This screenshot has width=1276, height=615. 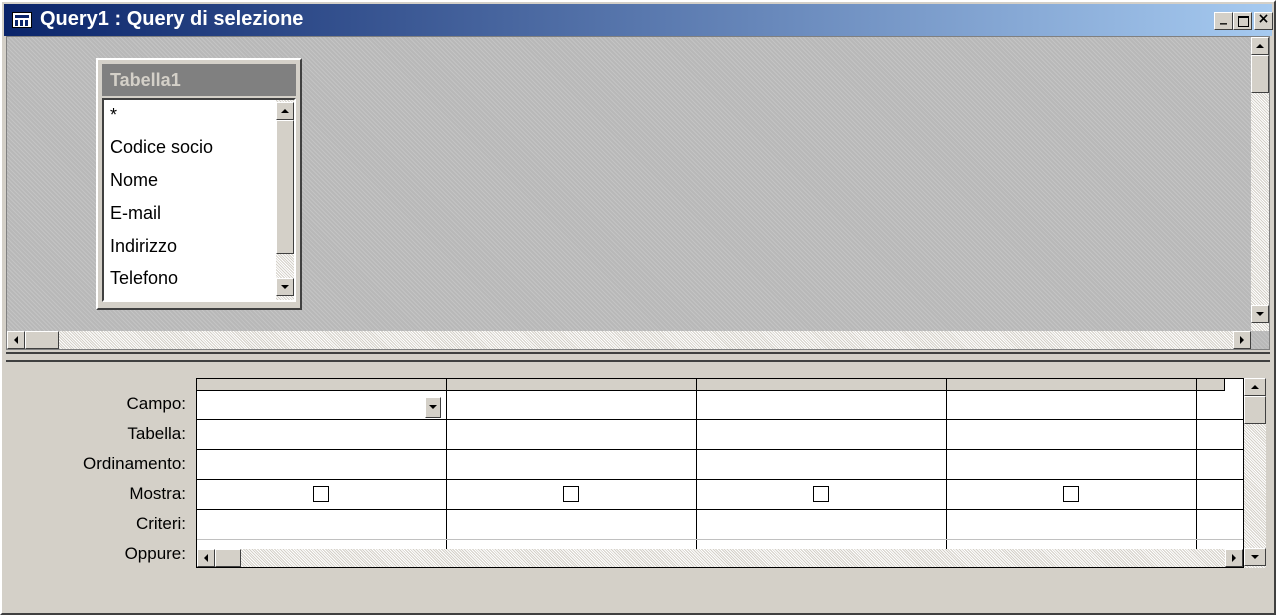 What do you see at coordinates (156, 433) in the screenshot?
I see `row-label-tabella: Tabella:` at bounding box center [156, 433].